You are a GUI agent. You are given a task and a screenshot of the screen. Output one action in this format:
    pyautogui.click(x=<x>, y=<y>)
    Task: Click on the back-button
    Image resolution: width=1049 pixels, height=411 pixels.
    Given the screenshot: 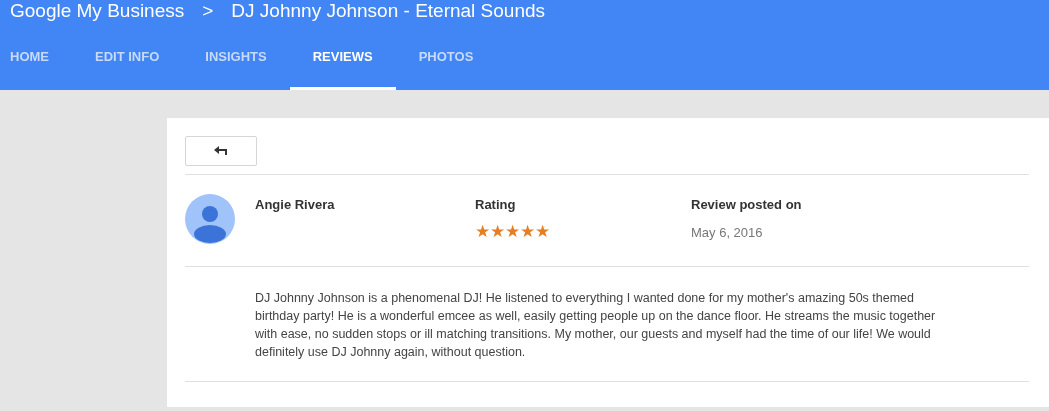 What is the action you would take?
    pyautogui.click(x=221, y=151)
    